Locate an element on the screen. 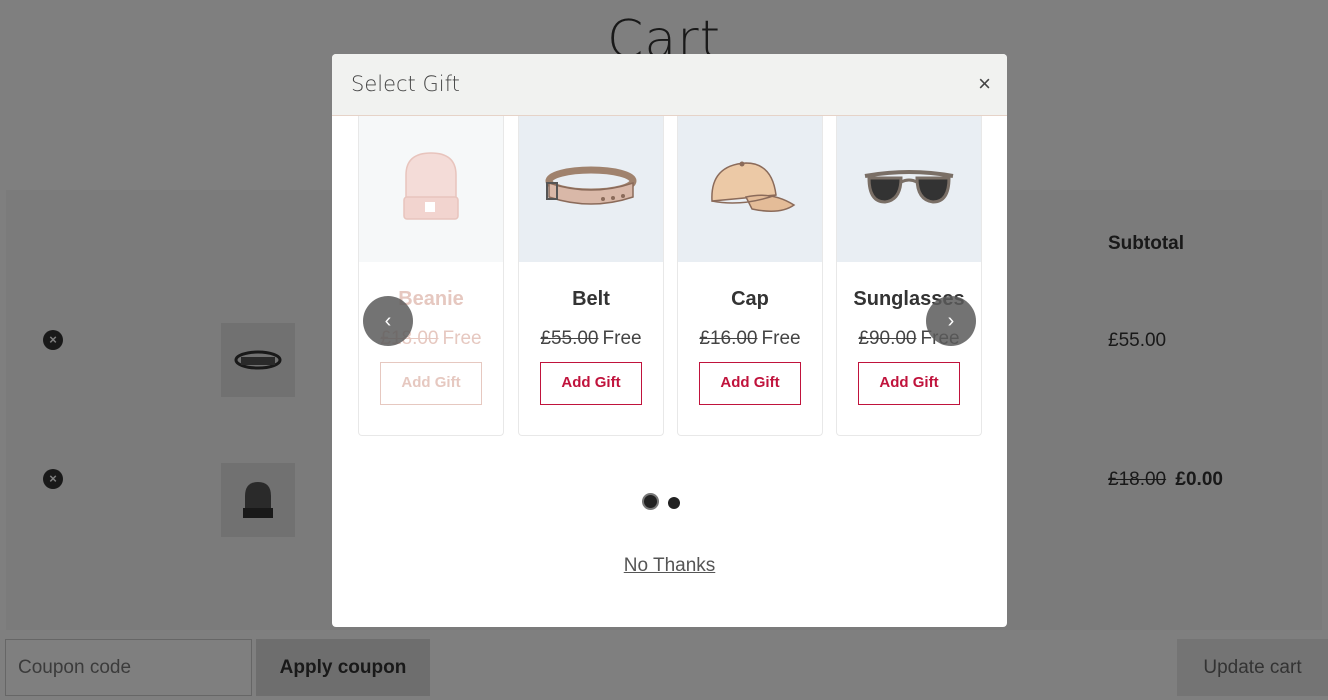 This screenshot has width=1328, height=700. gift-price: £55.00 Free is located at coordinates (591, 339).